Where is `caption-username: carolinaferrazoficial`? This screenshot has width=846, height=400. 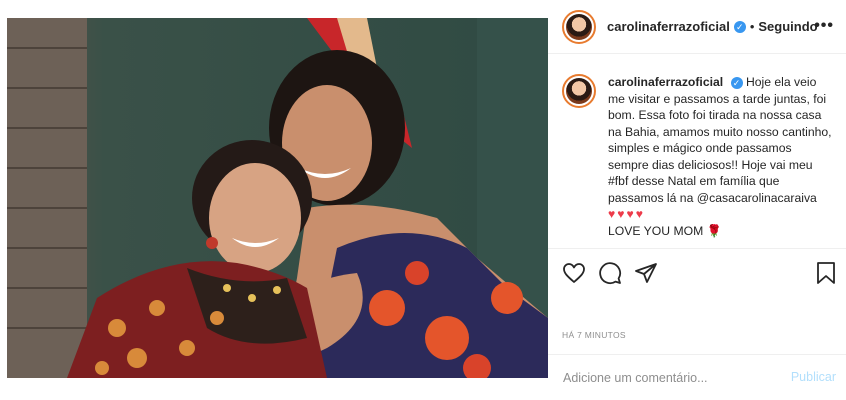
caption-username: carolinaferrazoficial is located at coordinates (665, 82).